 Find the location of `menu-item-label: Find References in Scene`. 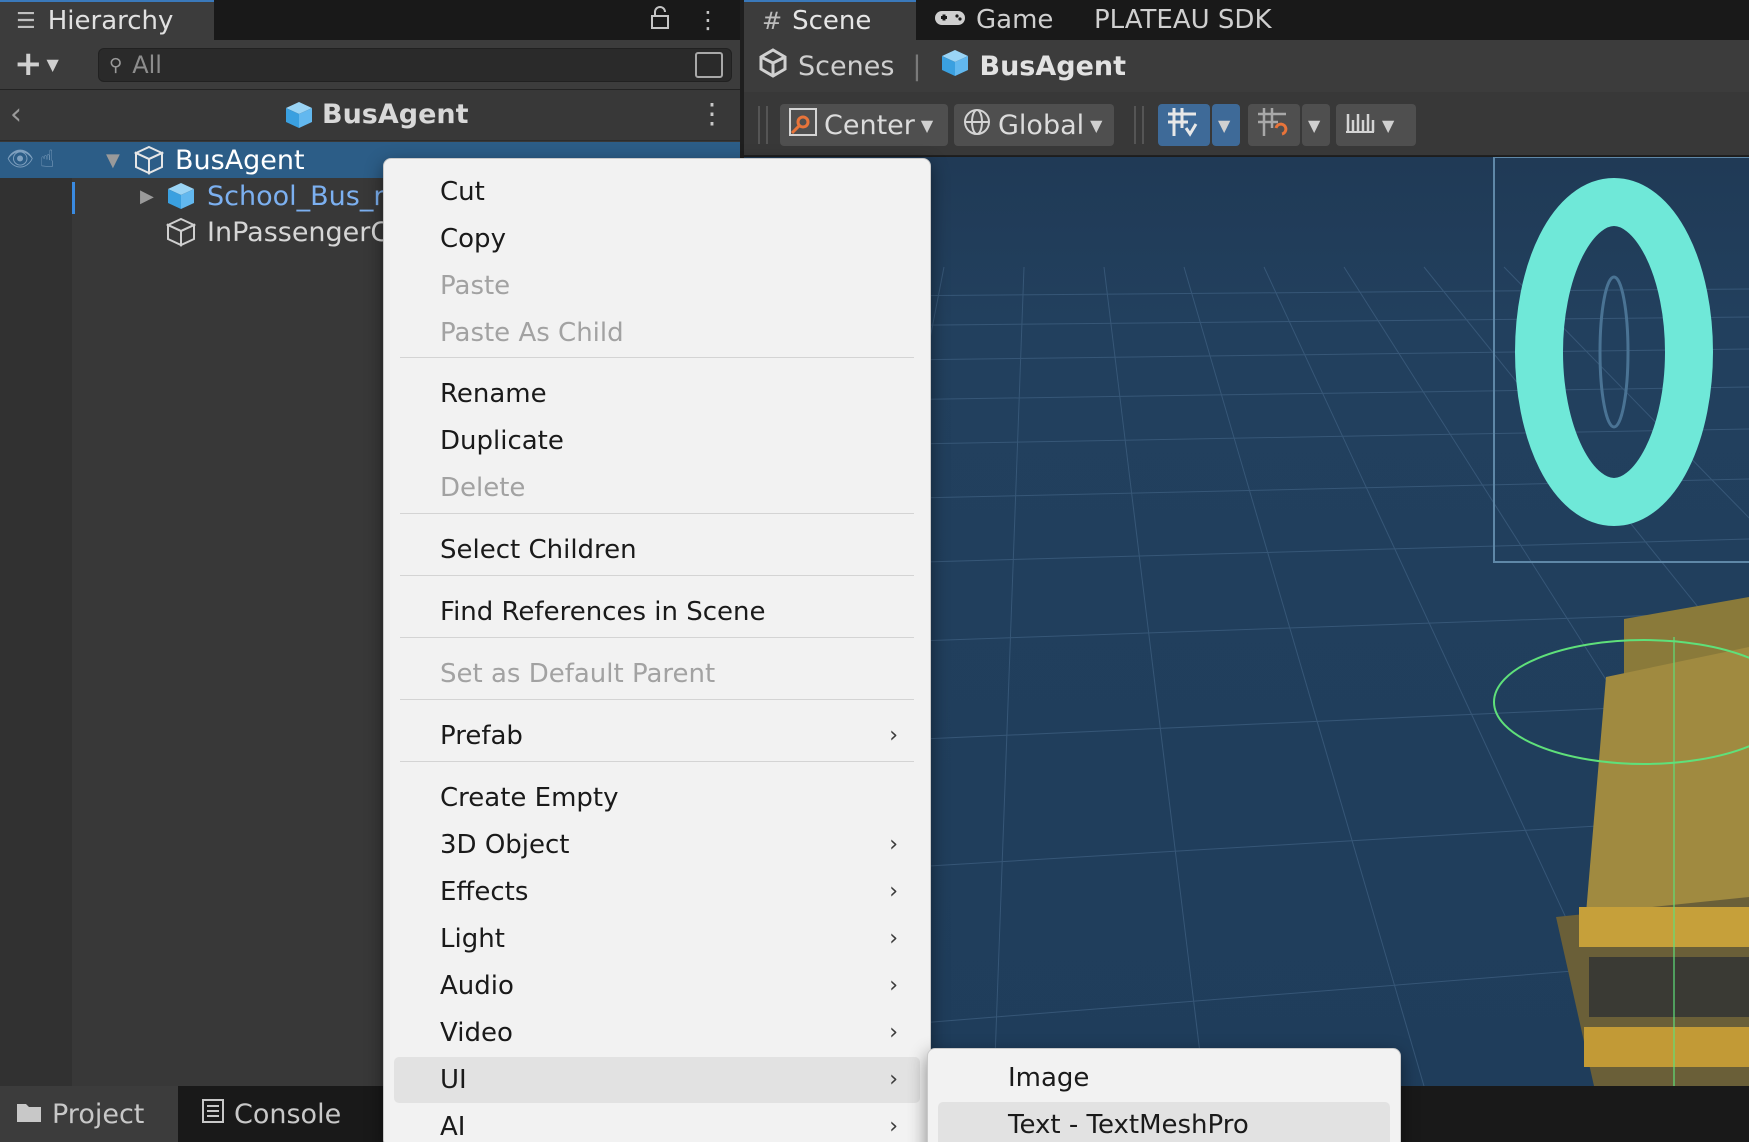

menu-item-label: Find References in Scene is located at coordinates (603, 612).